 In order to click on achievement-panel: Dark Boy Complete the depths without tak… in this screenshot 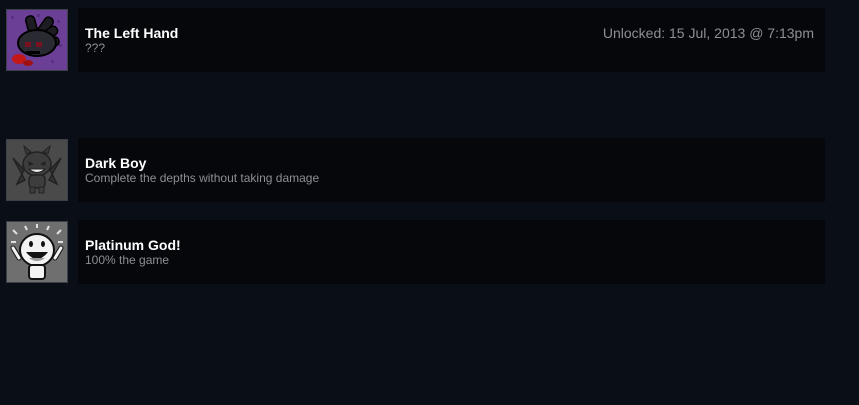, I will do `click(451, 170)`.